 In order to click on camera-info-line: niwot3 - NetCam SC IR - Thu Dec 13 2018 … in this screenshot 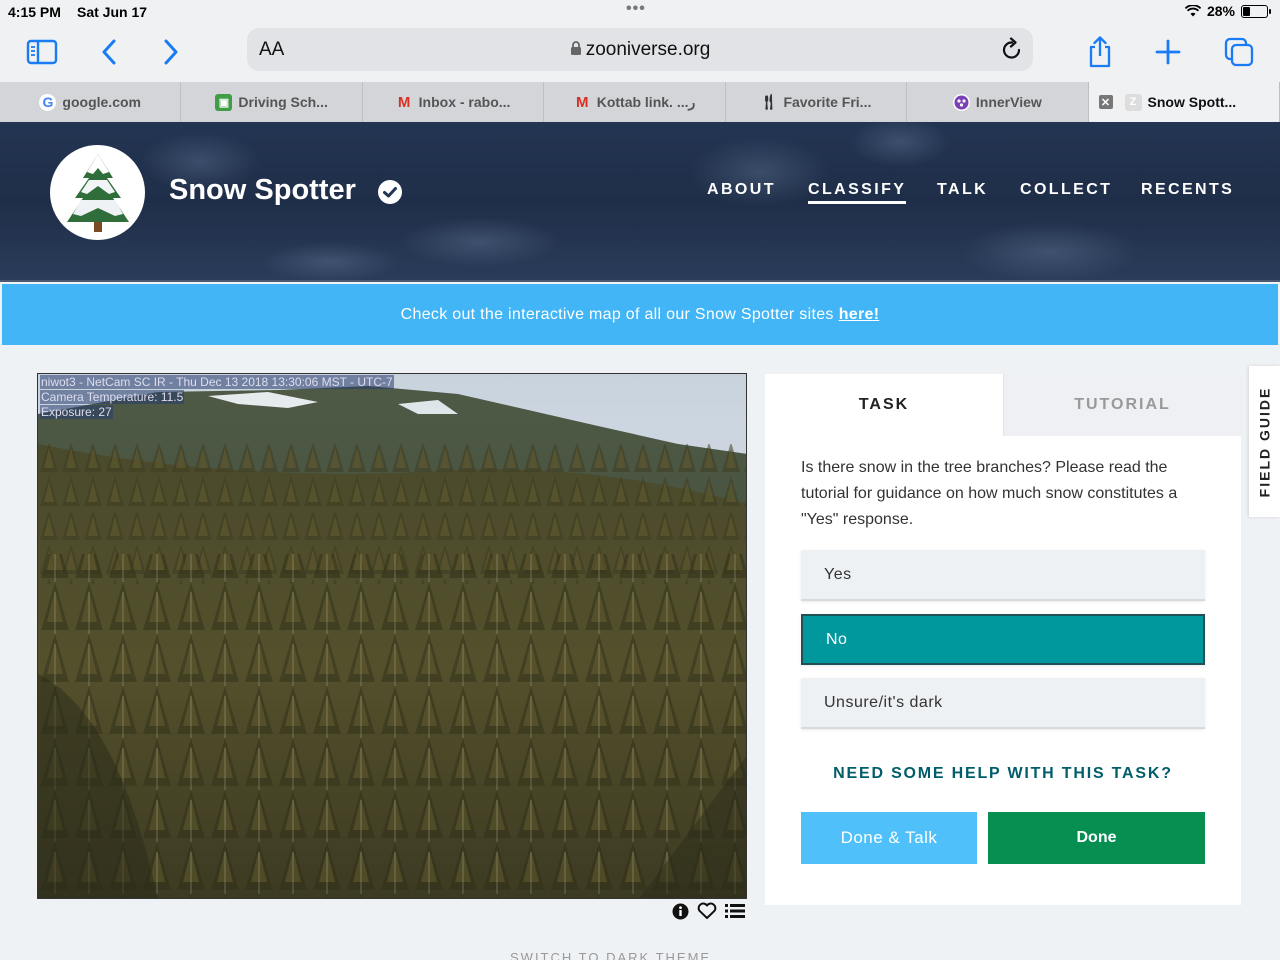, I will do `click(217, 382)`.